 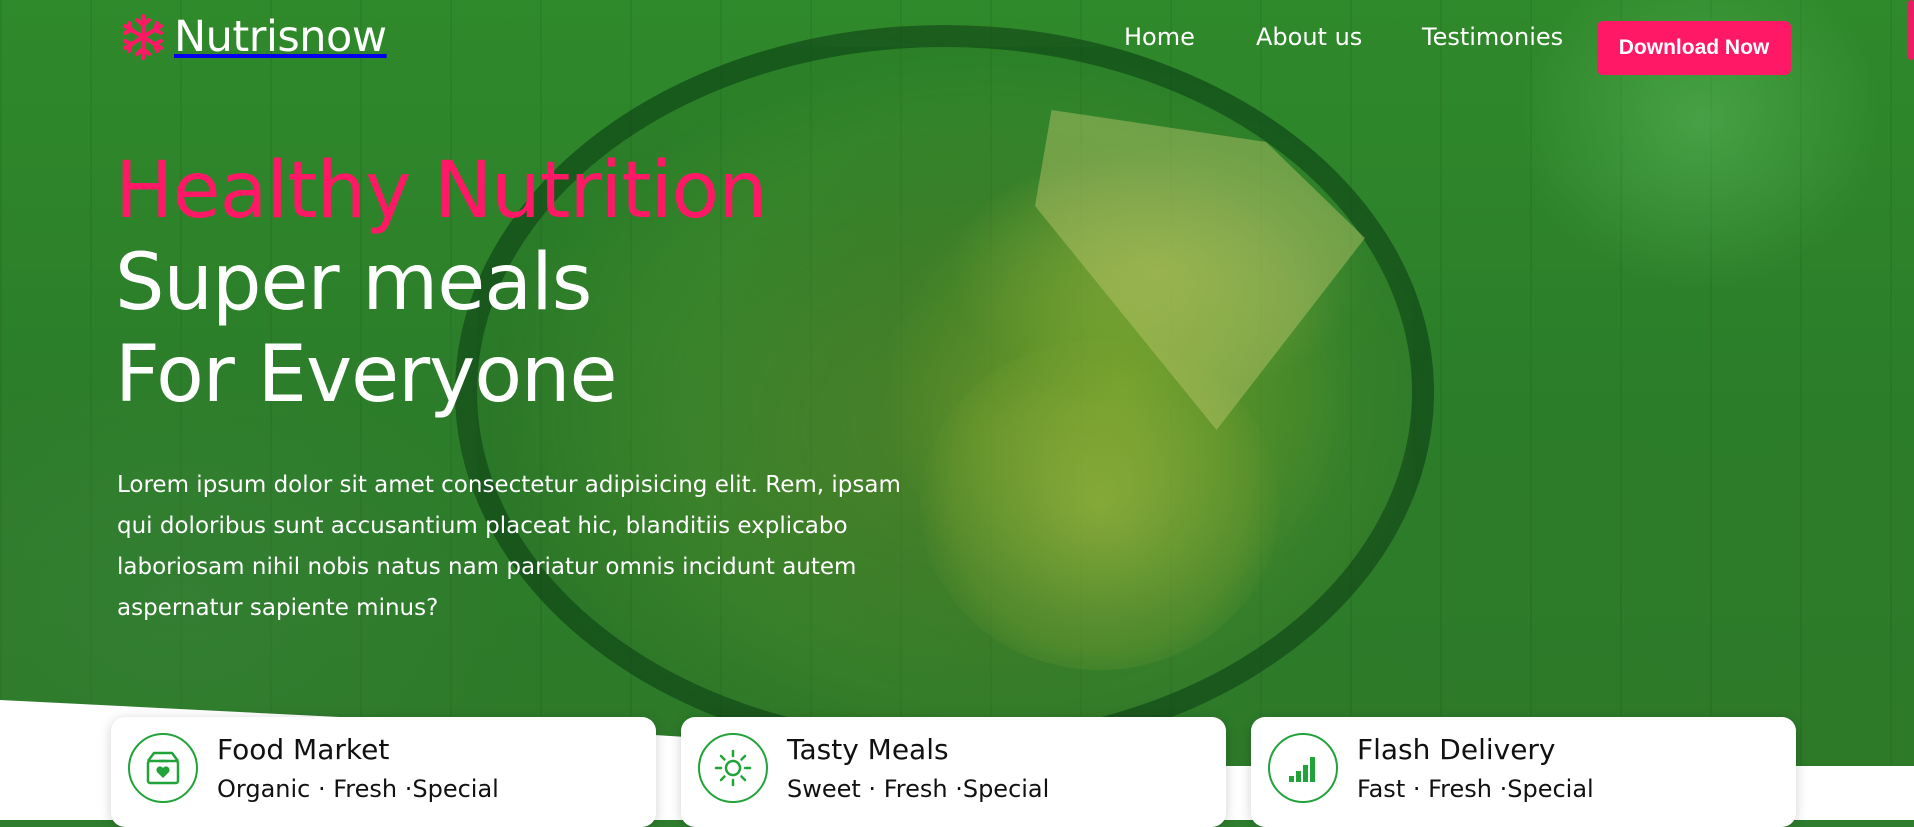 What do you see at coordinates (441, 191) in the screenshot?
I see `hero-title-accent: Healthy Nutrition` at bounding box center [441, 191].